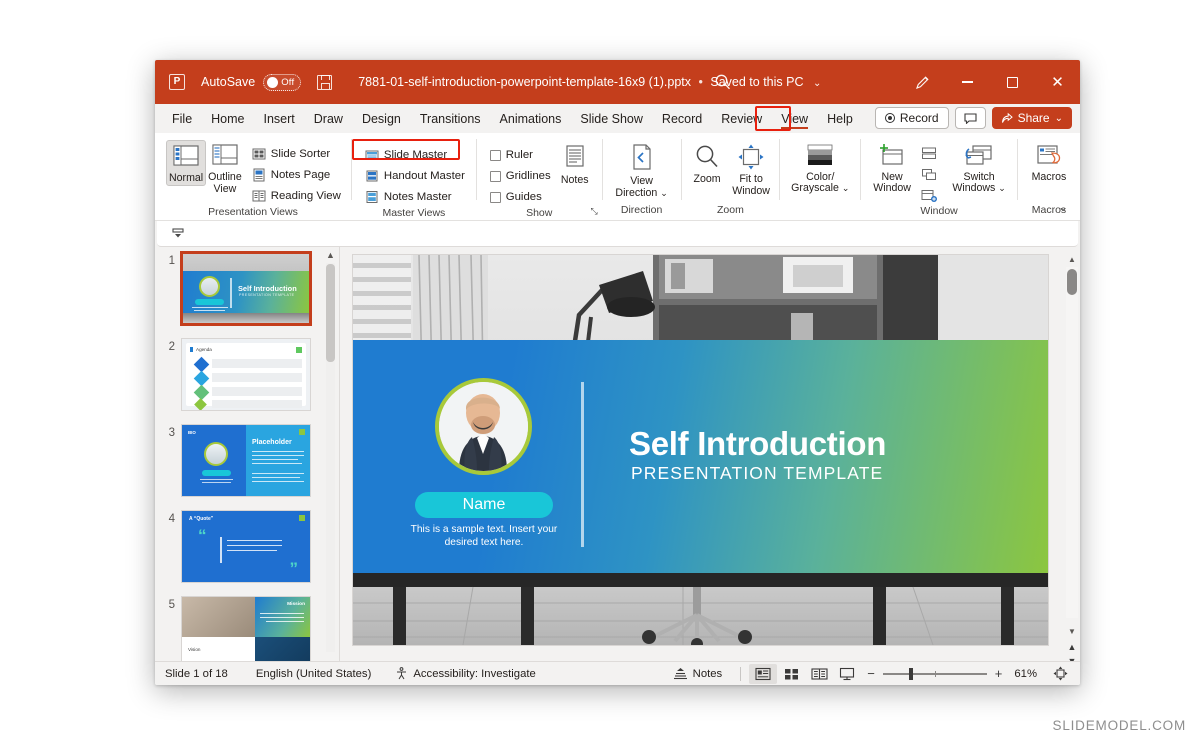  What do you see at coordinates (520, 176) in the screenshot?
I see `gridlines-checkbox-row: Gridlines` at bounding box center [520, 176].